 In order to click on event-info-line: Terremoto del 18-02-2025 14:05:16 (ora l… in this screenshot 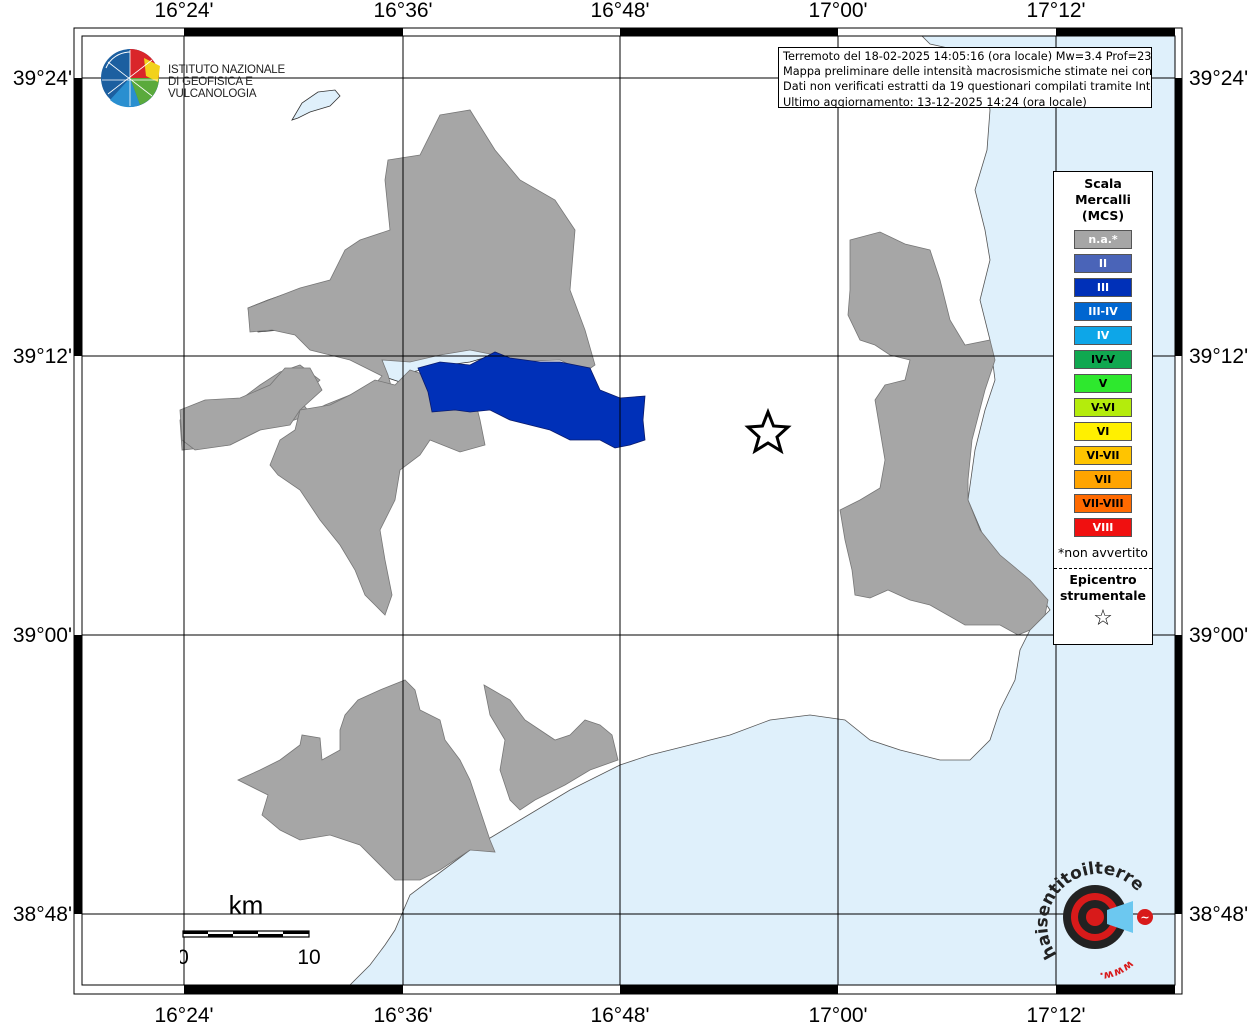, I will do `click(967, 56)`.